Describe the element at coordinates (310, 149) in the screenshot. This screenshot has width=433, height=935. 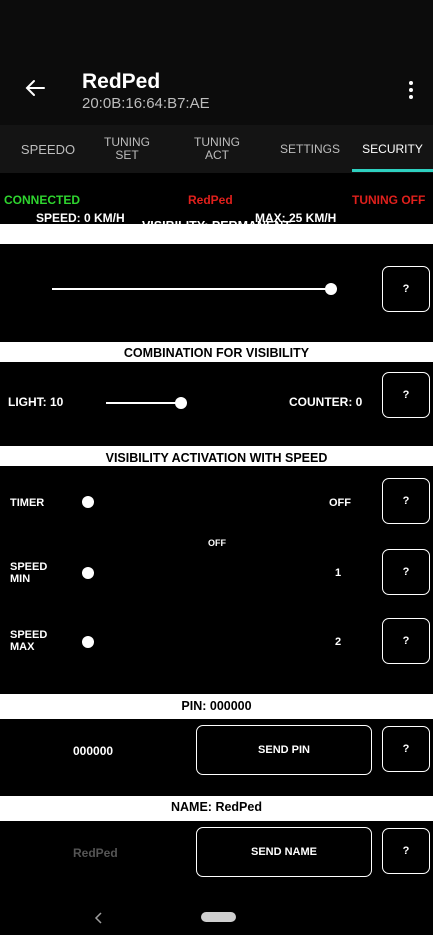
I see `tab-settings: SETTINGS` at that location.